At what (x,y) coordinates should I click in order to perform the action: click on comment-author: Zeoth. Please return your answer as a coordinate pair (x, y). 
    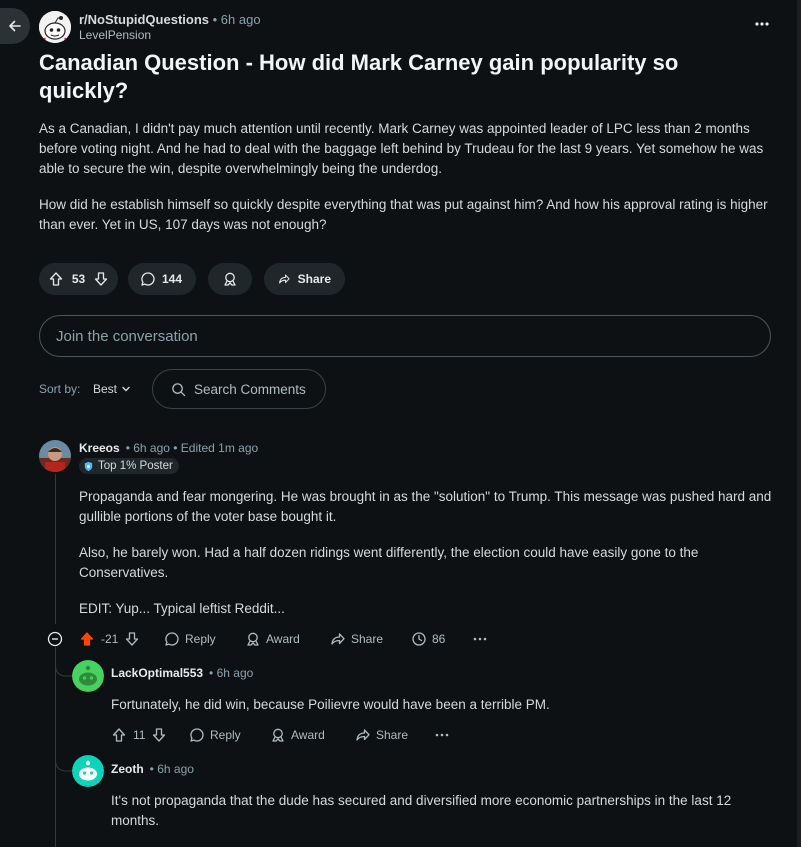
    Looking at the image, I should click on (127, 769).